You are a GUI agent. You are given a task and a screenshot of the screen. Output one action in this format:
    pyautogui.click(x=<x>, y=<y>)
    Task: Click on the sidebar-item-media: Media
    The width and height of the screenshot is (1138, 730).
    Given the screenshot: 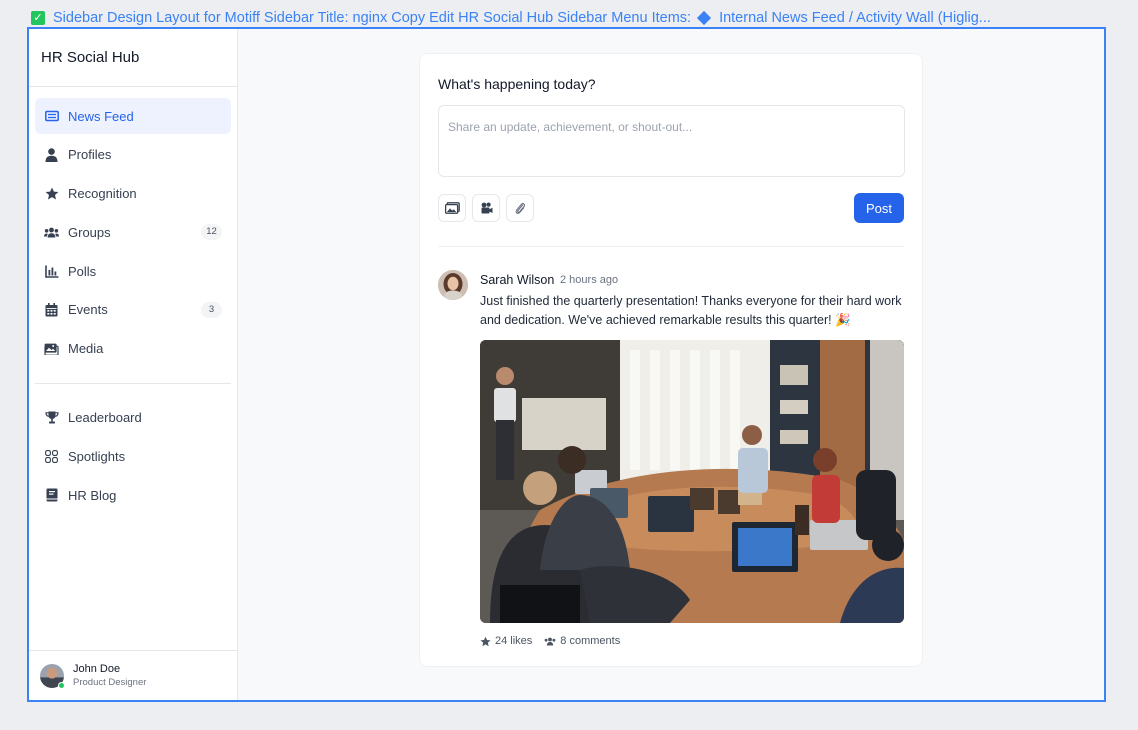 What is the action you would take?
    pyautogui.click(x=133, y=349)
    